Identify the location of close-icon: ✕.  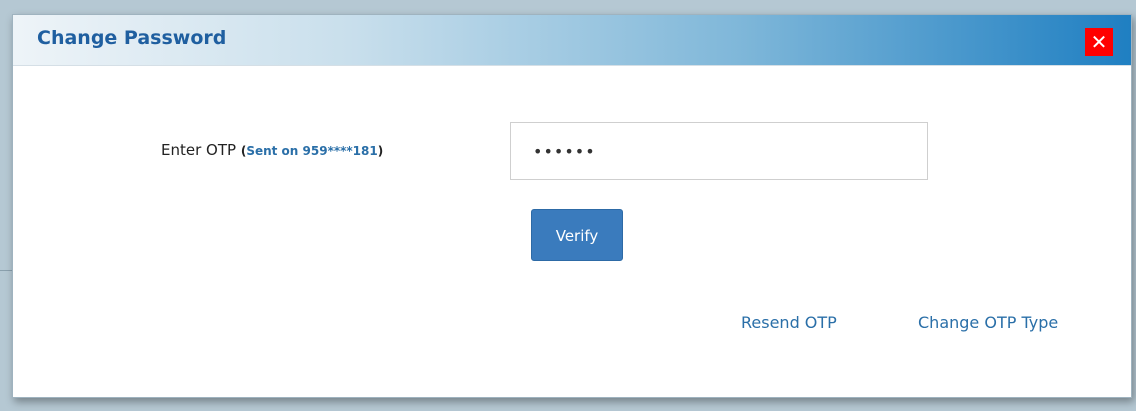
(1099, 42).